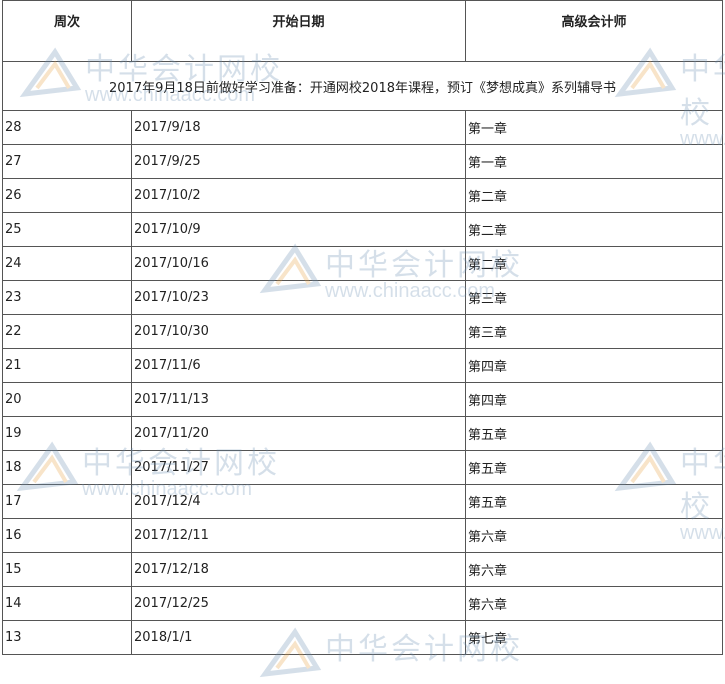 The image size is (725, 684). I want to click on start-date-cell: 2017/11/13, so click(298, 399).